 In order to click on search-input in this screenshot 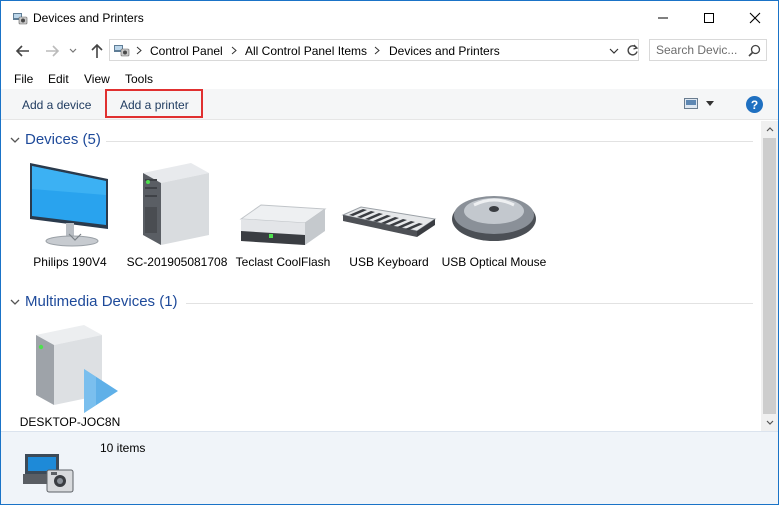, I will do `click(699, 50)`.